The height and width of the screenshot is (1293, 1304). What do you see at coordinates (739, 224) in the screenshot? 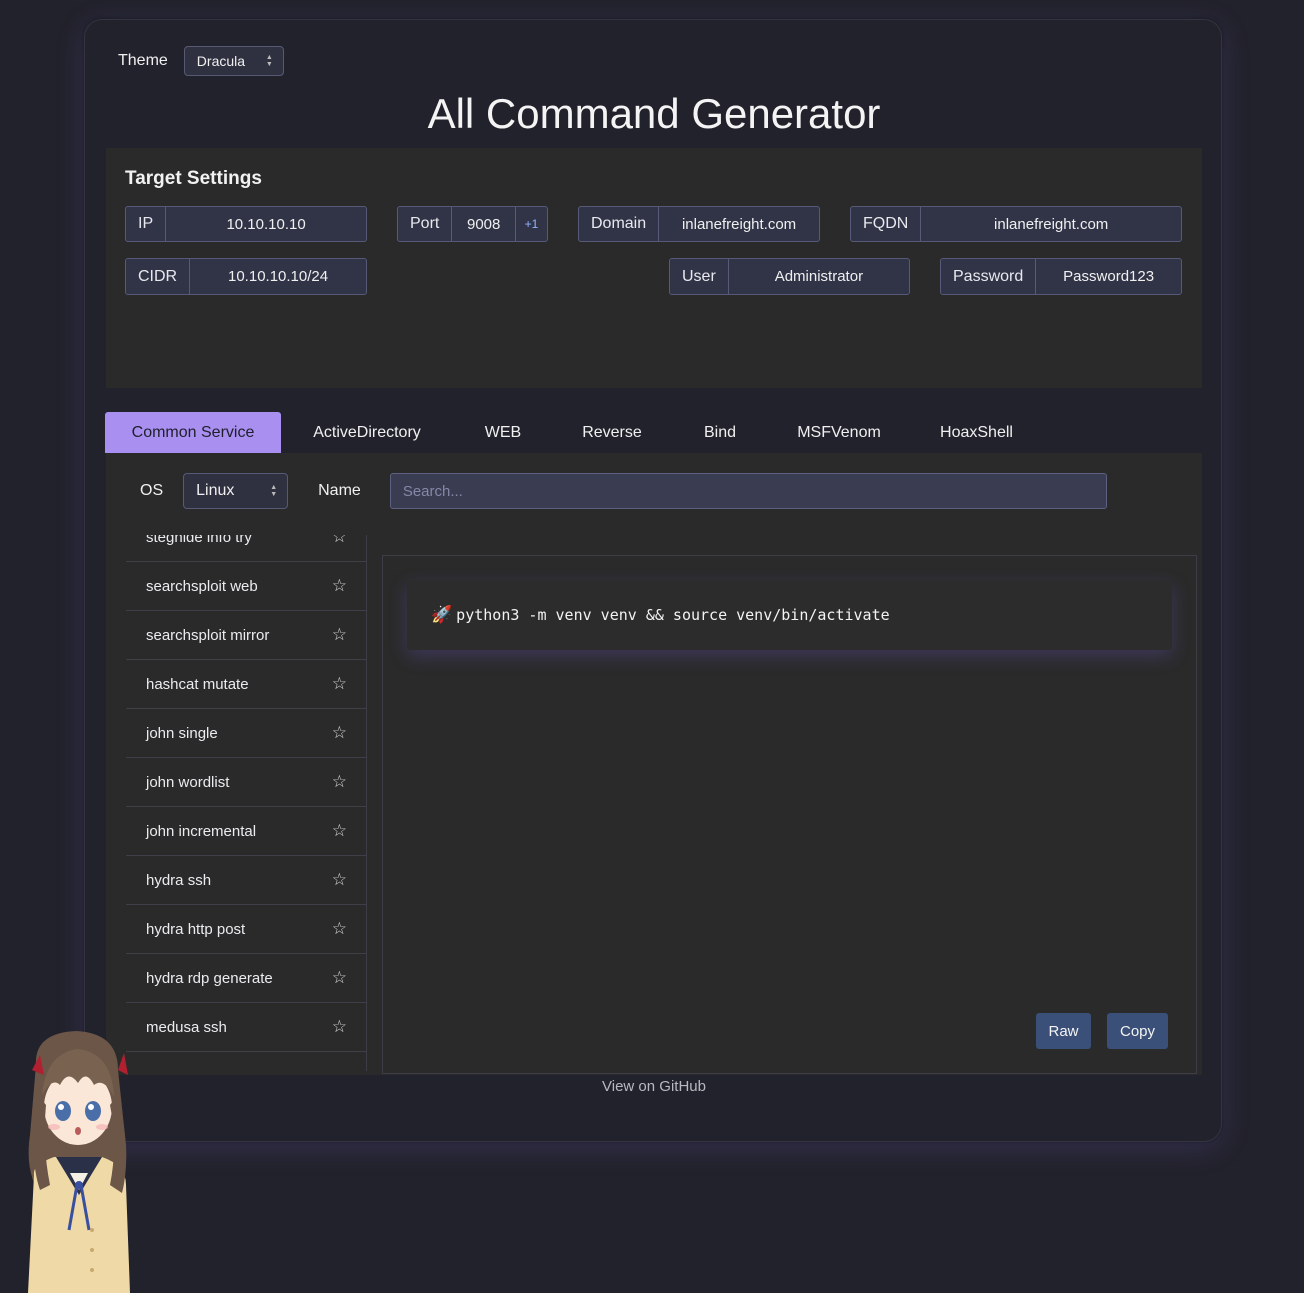
I see `domain-input: inlanefreight.com` at bounding box center [739, 224].